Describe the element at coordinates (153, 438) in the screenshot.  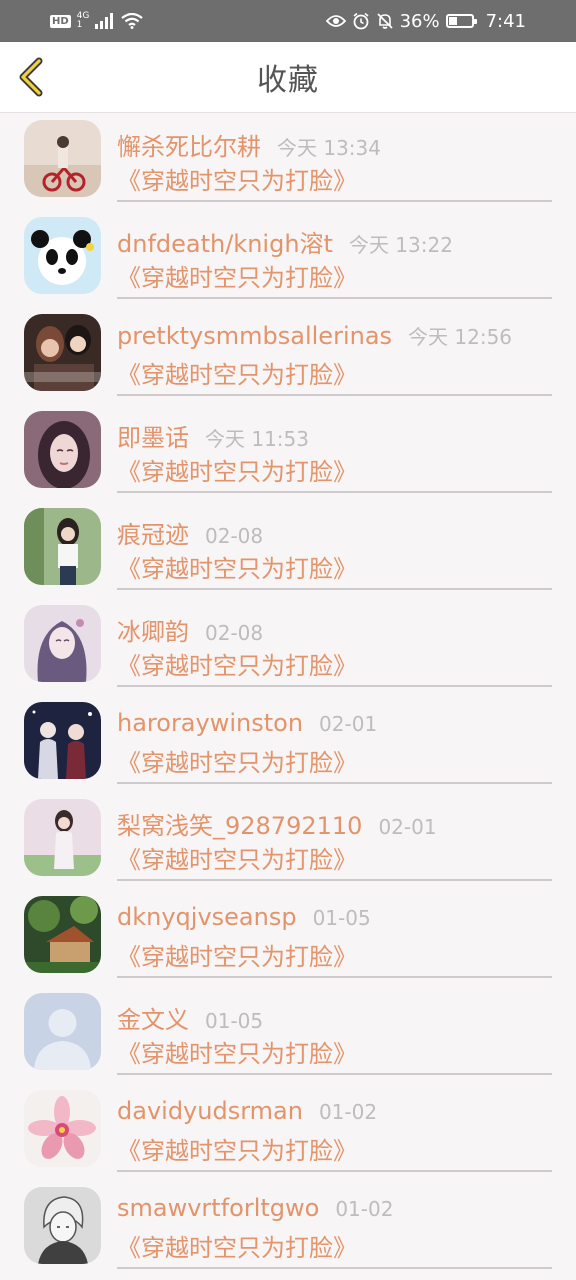
I see `user-name: 即墨话` at that location.